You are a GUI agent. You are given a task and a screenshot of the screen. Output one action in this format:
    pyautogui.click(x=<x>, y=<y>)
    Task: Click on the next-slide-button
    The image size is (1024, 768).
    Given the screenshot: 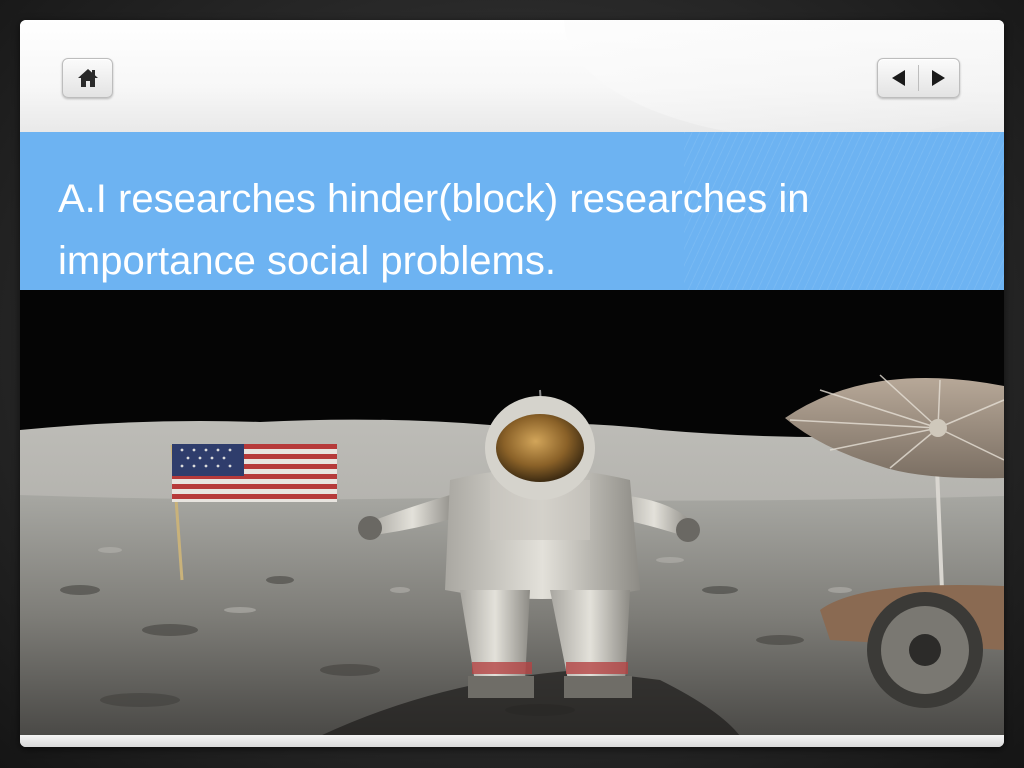 What is the action you would take?
    pyautogui.click(x=939, y=78)
    